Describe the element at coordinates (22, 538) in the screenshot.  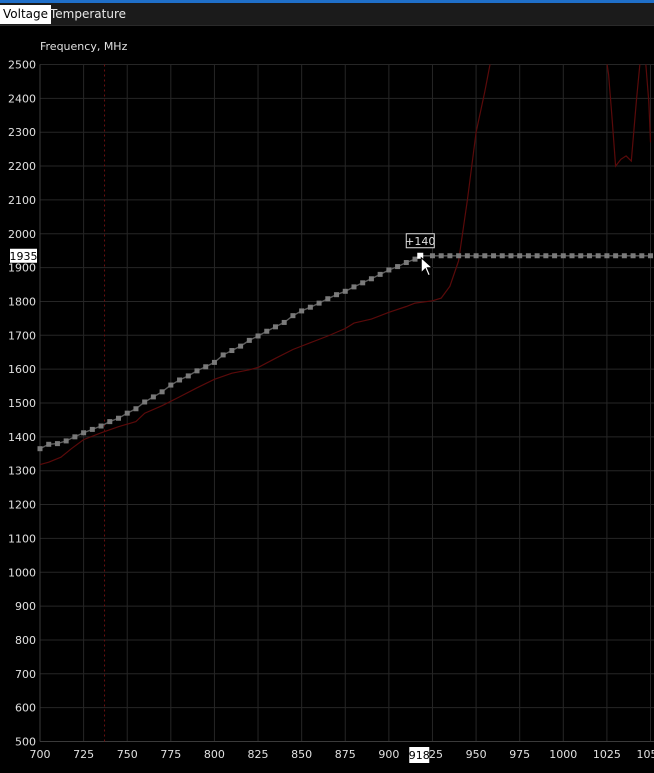
I see `y-tick-label: 1100` at that location.